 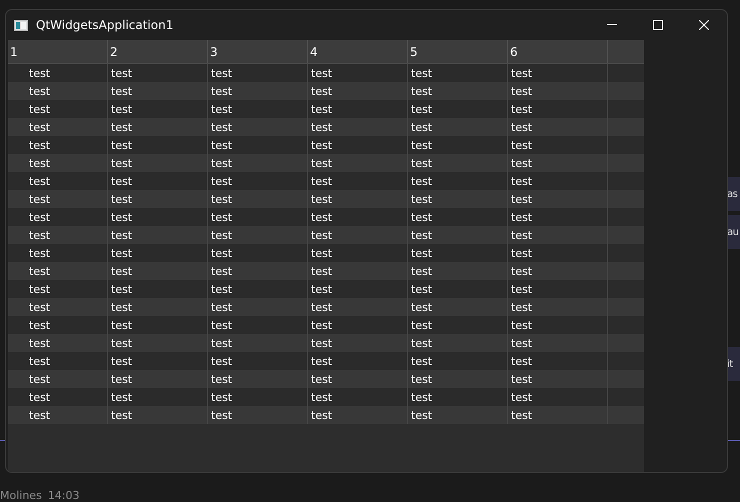 I want to click on maximize-icon, so click(x=658, y=25).